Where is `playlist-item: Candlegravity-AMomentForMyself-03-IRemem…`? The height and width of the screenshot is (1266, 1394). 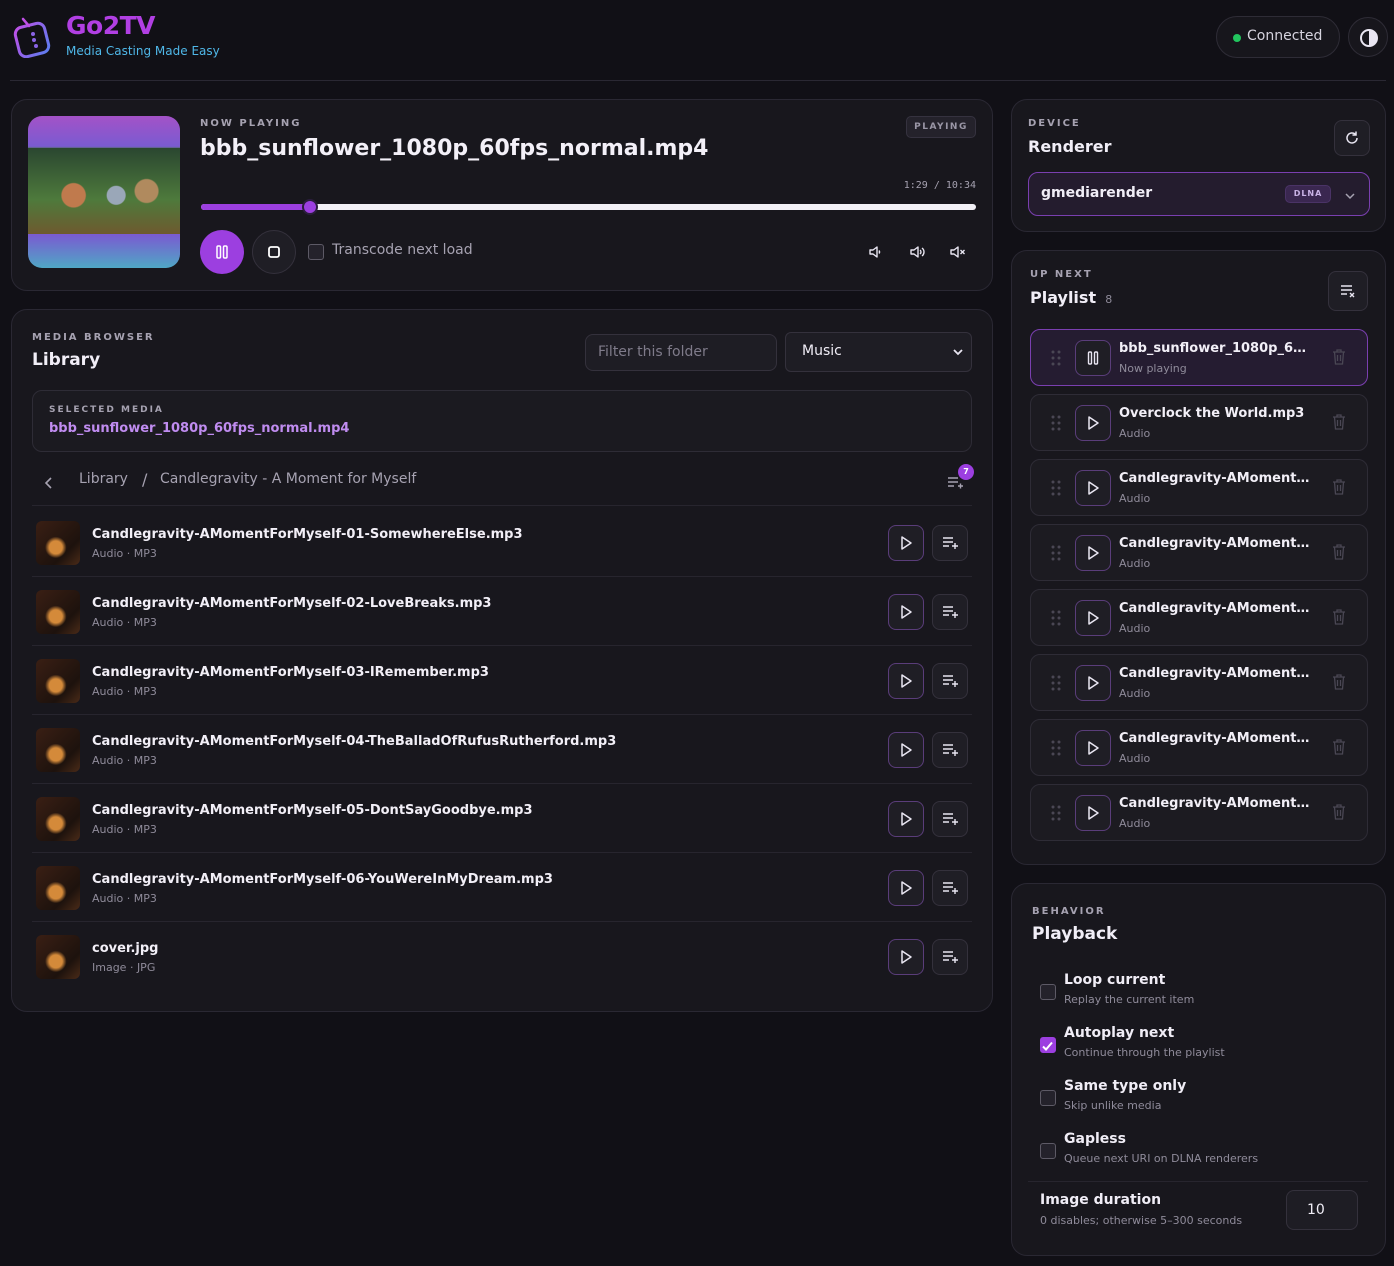 playlist-item: Candlegravity-AMomentForMyself-03-IRemem… is located at coordinates (1199, 617).